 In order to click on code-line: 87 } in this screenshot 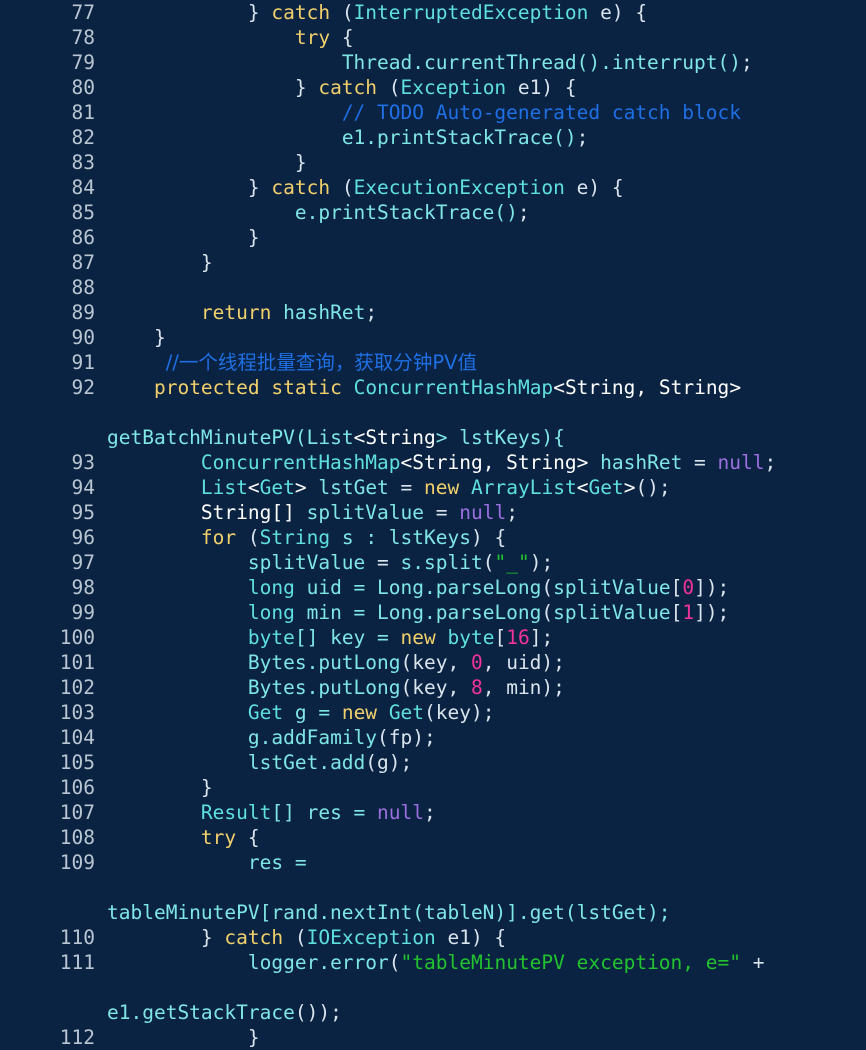, I will do `click(433, 262)`.